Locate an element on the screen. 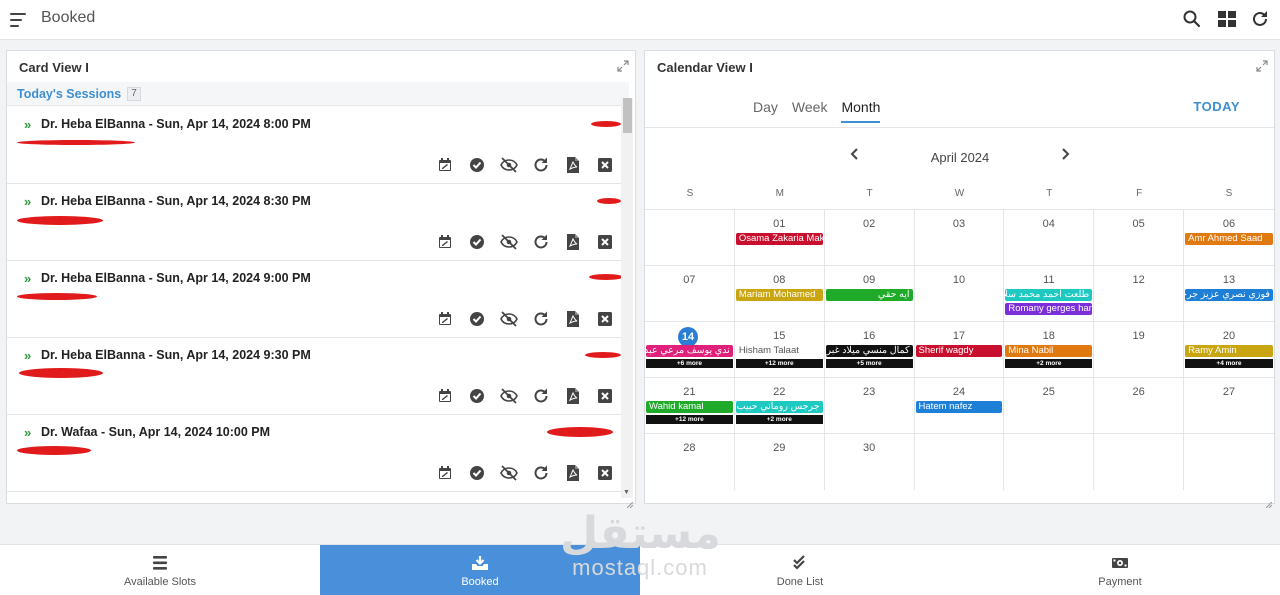 The height and width of the screenshot is (595, 1280). day-cell: 21 Wahid kamal +12 more is located at coordinates (690, 406).